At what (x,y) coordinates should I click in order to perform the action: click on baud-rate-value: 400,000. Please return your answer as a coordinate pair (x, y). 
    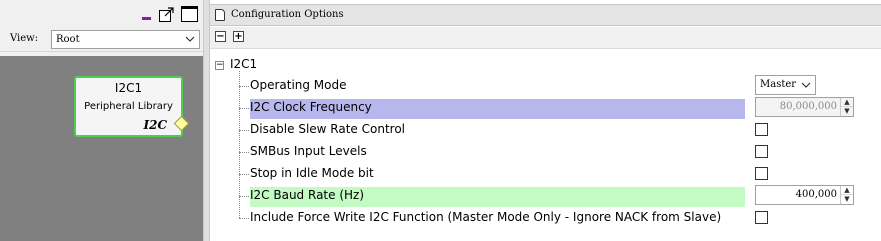
    Looking at the image, I should click on (816, 194).